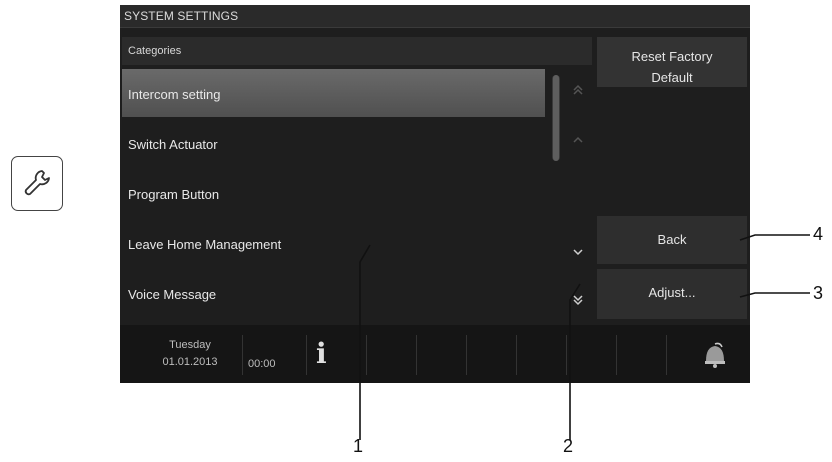  Describe the element at coordinates (568, 446) in the screenshot. I see `callout-2: 2` at that location.